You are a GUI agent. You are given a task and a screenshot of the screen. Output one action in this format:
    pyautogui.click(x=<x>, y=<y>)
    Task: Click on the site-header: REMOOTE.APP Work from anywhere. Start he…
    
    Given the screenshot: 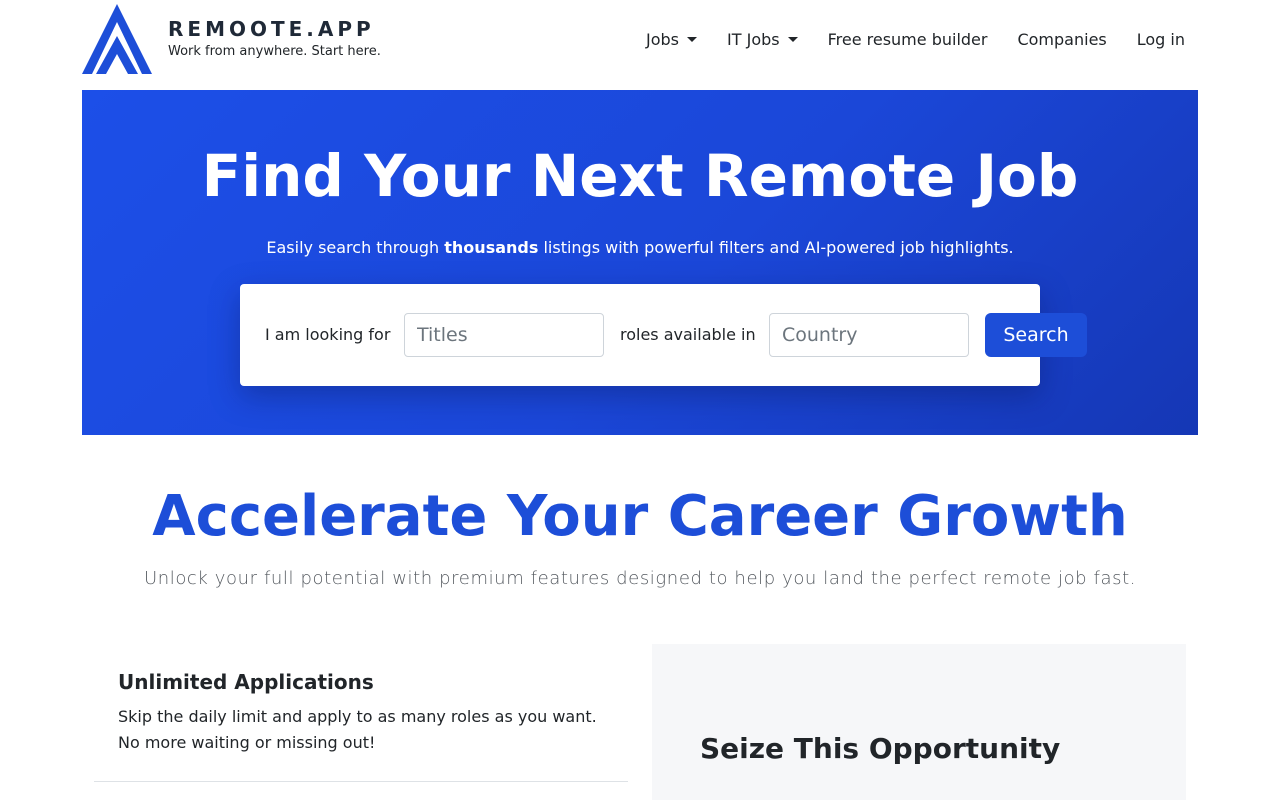 What is the action you would take?
    pyautogui.click(x=640, y=45)
    